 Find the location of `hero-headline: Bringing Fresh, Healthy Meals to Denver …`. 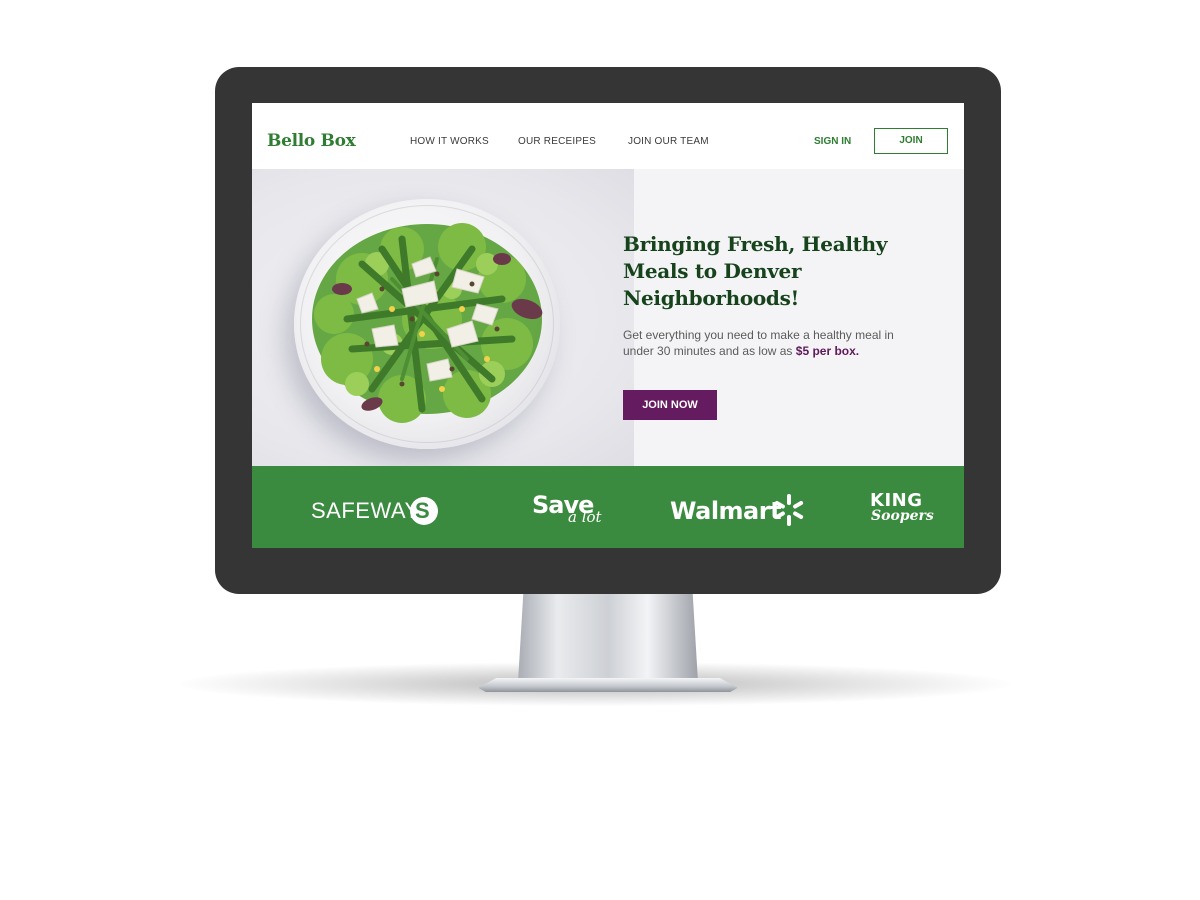

hero-headline: Bringing Fresh, Healthy Meals to Denver … is located at coordinates (755, 271).